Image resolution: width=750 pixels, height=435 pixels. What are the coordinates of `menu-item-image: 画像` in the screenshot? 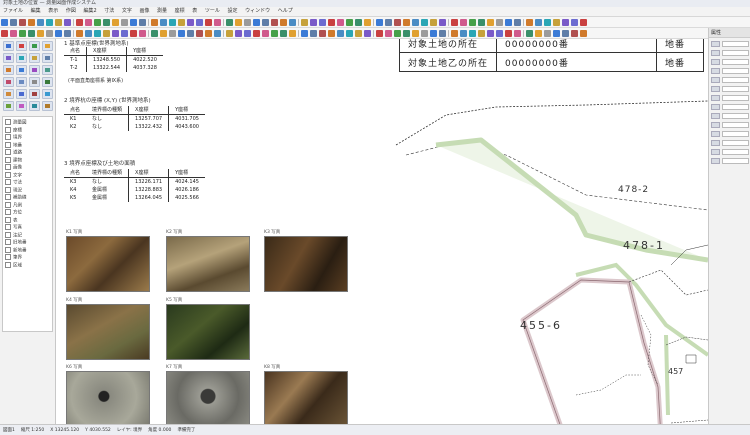 It's located at (144, 11).